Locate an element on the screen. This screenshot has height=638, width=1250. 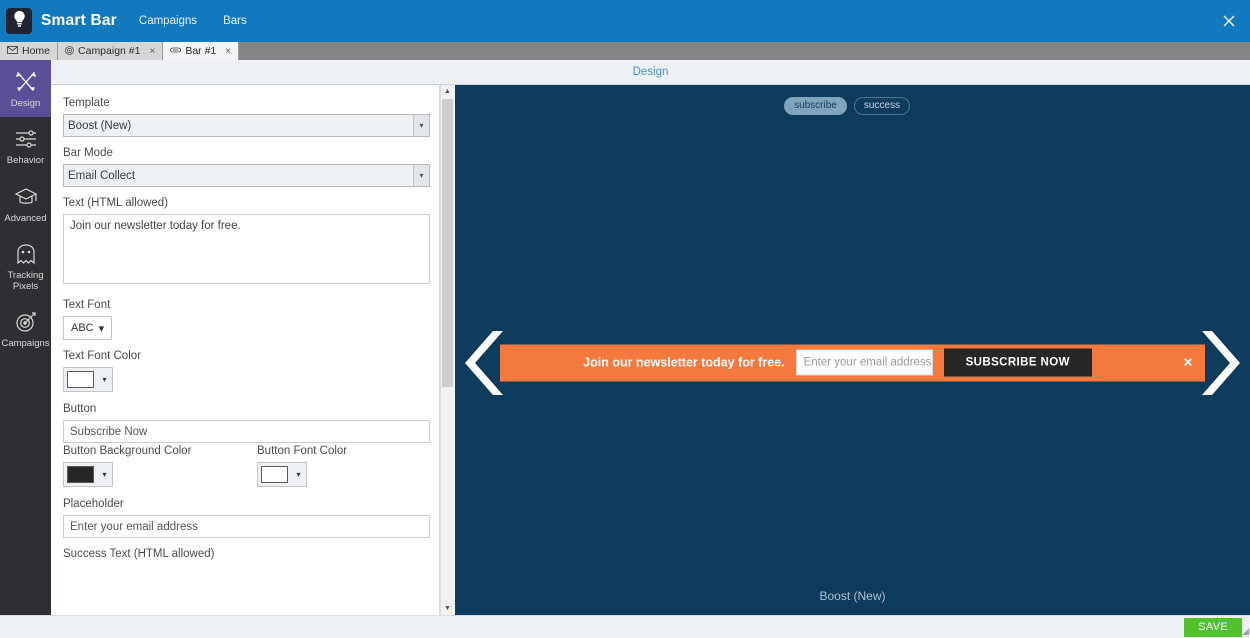
bar-preview-email-input: Enter your email address is located at coordinates (864, 362).